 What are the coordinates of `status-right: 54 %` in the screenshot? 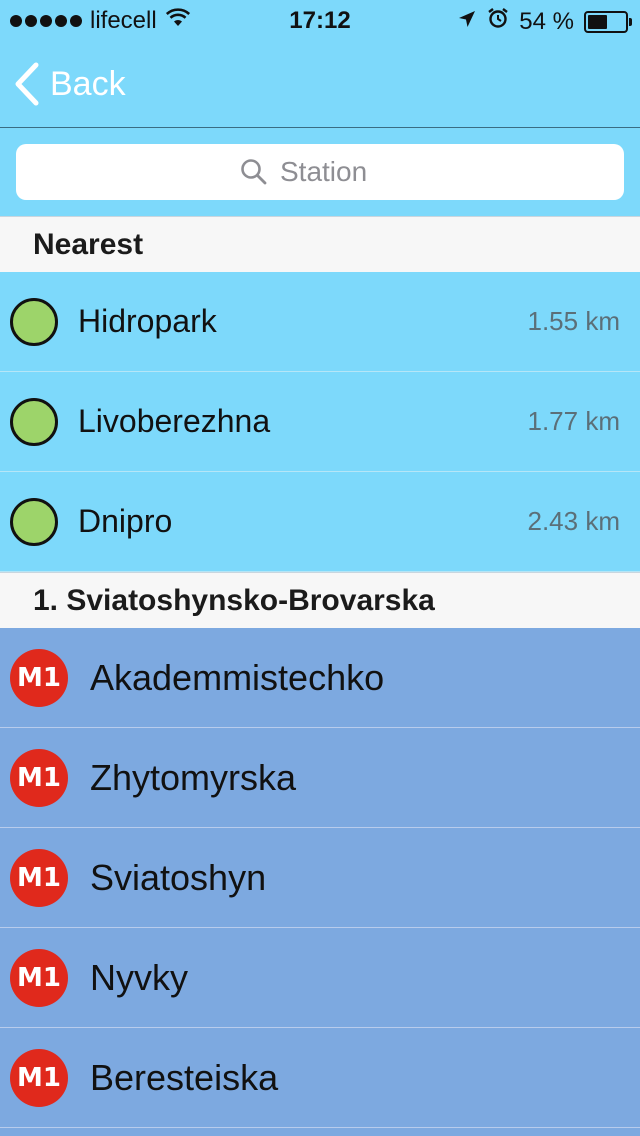 It's located at (544, 21).